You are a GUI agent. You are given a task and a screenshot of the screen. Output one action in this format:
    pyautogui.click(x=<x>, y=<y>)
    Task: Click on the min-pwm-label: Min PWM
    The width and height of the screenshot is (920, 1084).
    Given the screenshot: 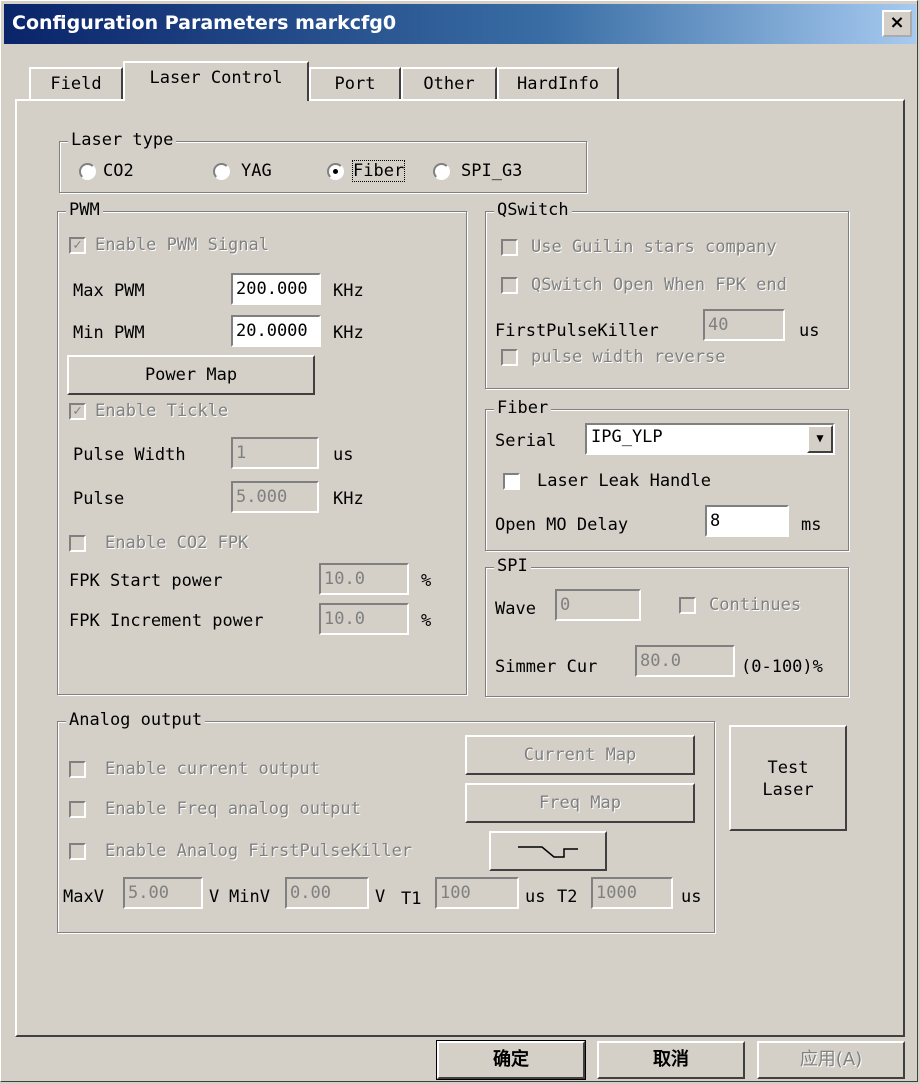 What is the action you would take?
    pyautogui.click(x=109, y=333)
    